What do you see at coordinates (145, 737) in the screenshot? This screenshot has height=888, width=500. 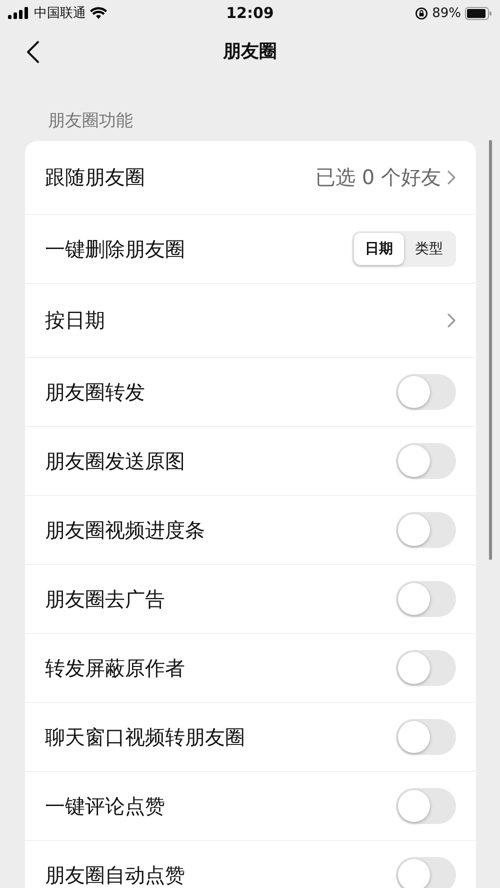 I see `setting-label: 聊天窗口视频转朋友圈` at bounding box center [145, 737].